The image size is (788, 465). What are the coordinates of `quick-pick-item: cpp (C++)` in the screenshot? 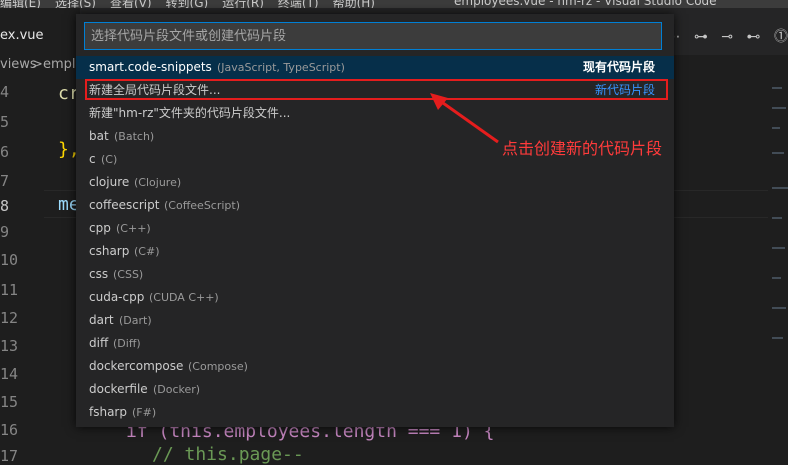 It's located at (375, 228).